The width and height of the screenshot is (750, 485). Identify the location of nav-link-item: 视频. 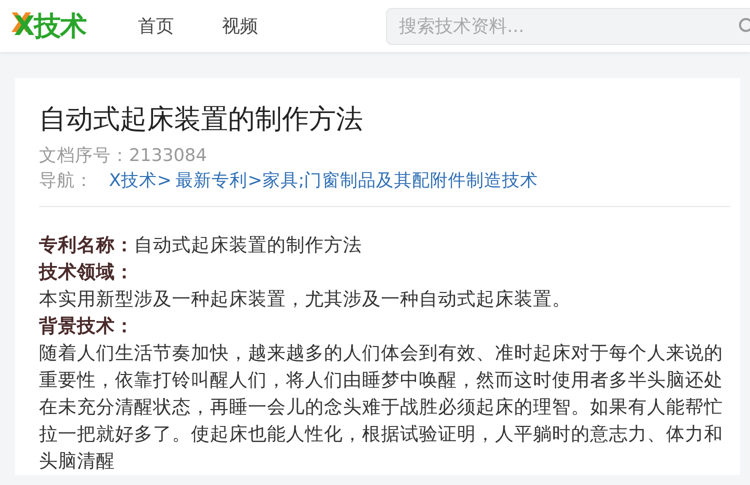
(240, 26).